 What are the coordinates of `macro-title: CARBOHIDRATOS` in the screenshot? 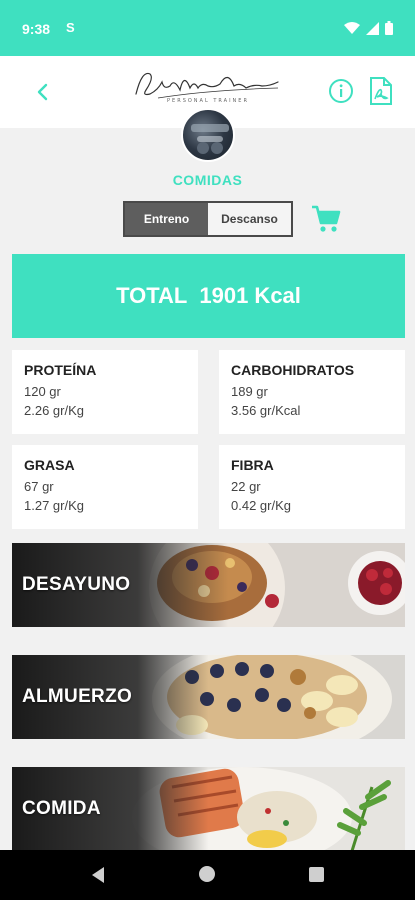 It's located at (293, 370).